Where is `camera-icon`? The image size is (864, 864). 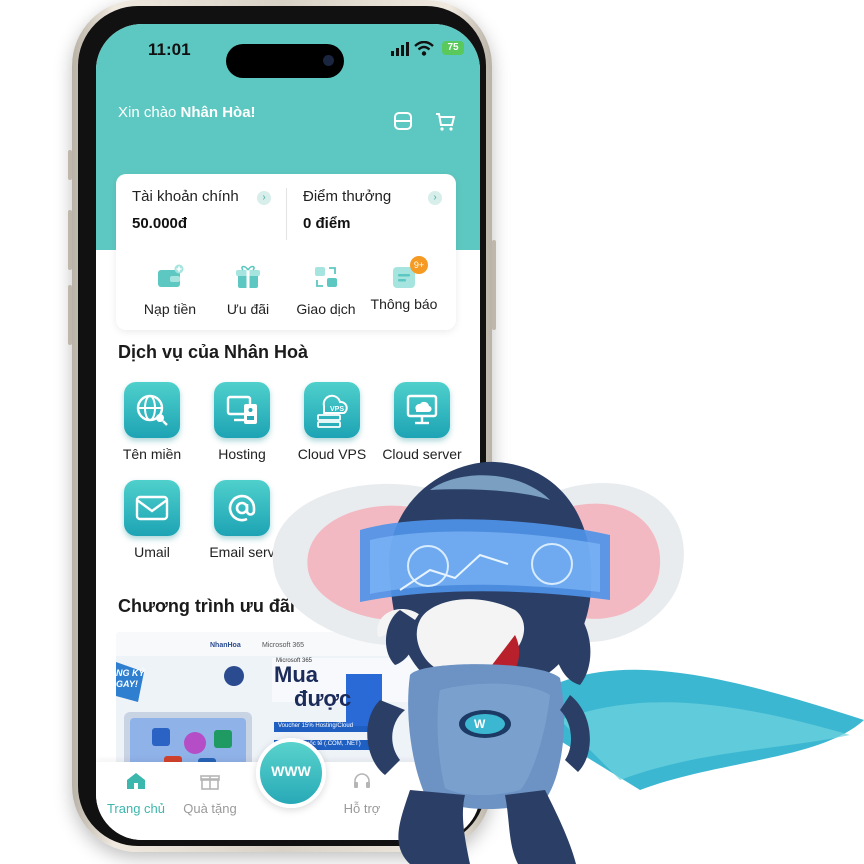 camera-icon is located at coordinates (328, 60).